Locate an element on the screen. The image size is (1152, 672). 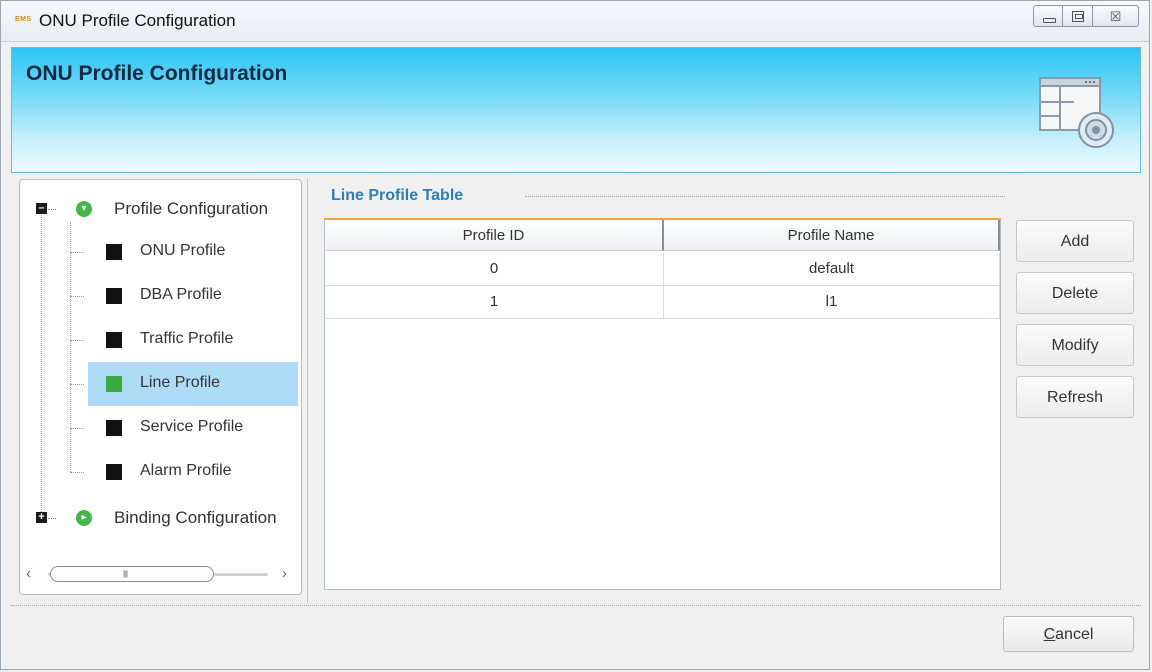
title-bar: EMS ONU Profile Configuration ☒ is located at coordinates (575, 21).